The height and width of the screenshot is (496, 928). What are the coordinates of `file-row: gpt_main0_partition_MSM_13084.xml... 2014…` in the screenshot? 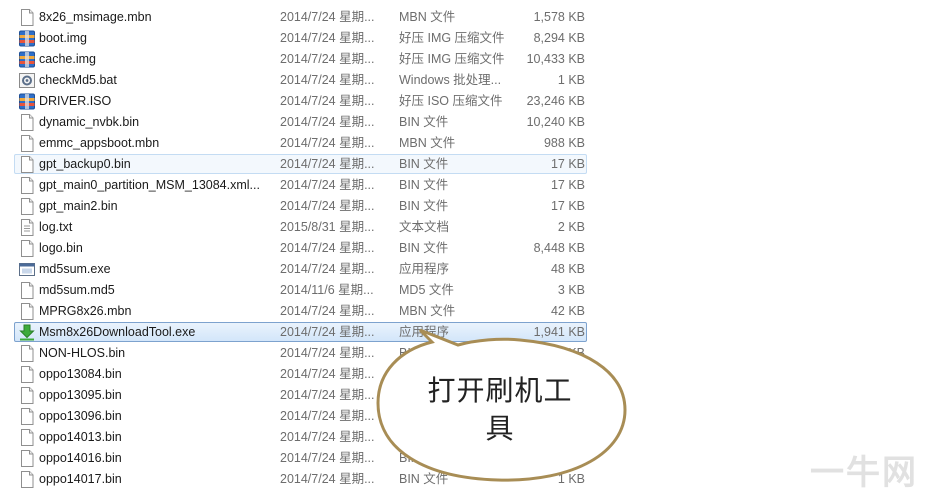 It's located at (464, 185).